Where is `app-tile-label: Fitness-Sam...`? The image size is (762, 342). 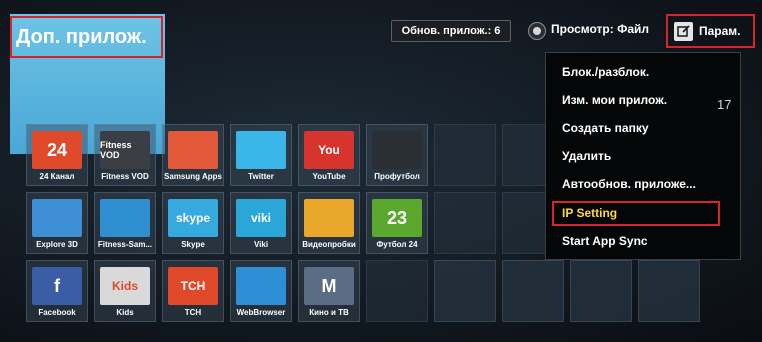 app-tile-label: Fitness-Sam... is located at coordinates (125, 244).